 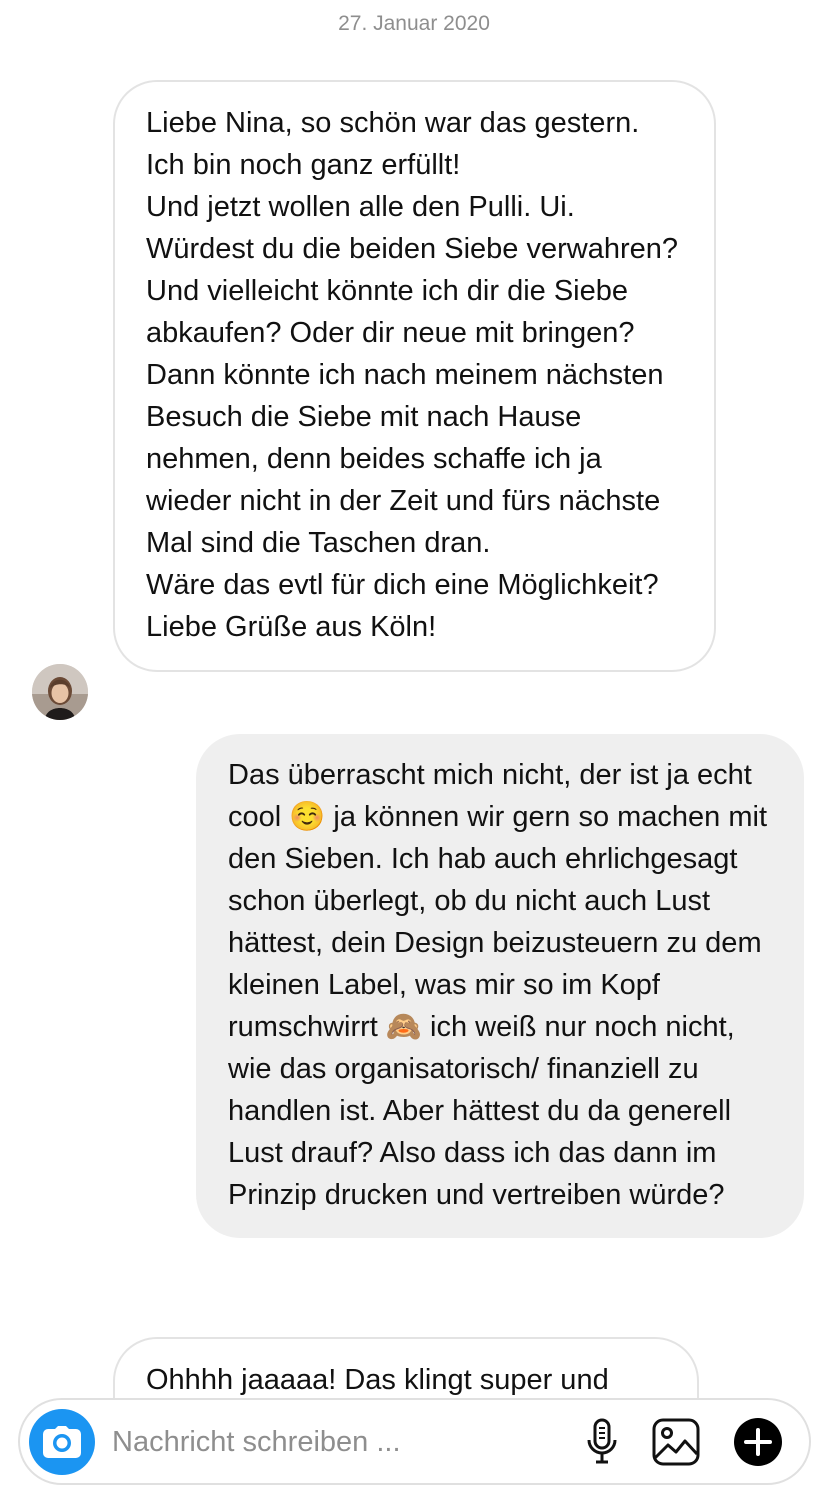 I want to click on camera-icon, so click(x=62, y=1442).